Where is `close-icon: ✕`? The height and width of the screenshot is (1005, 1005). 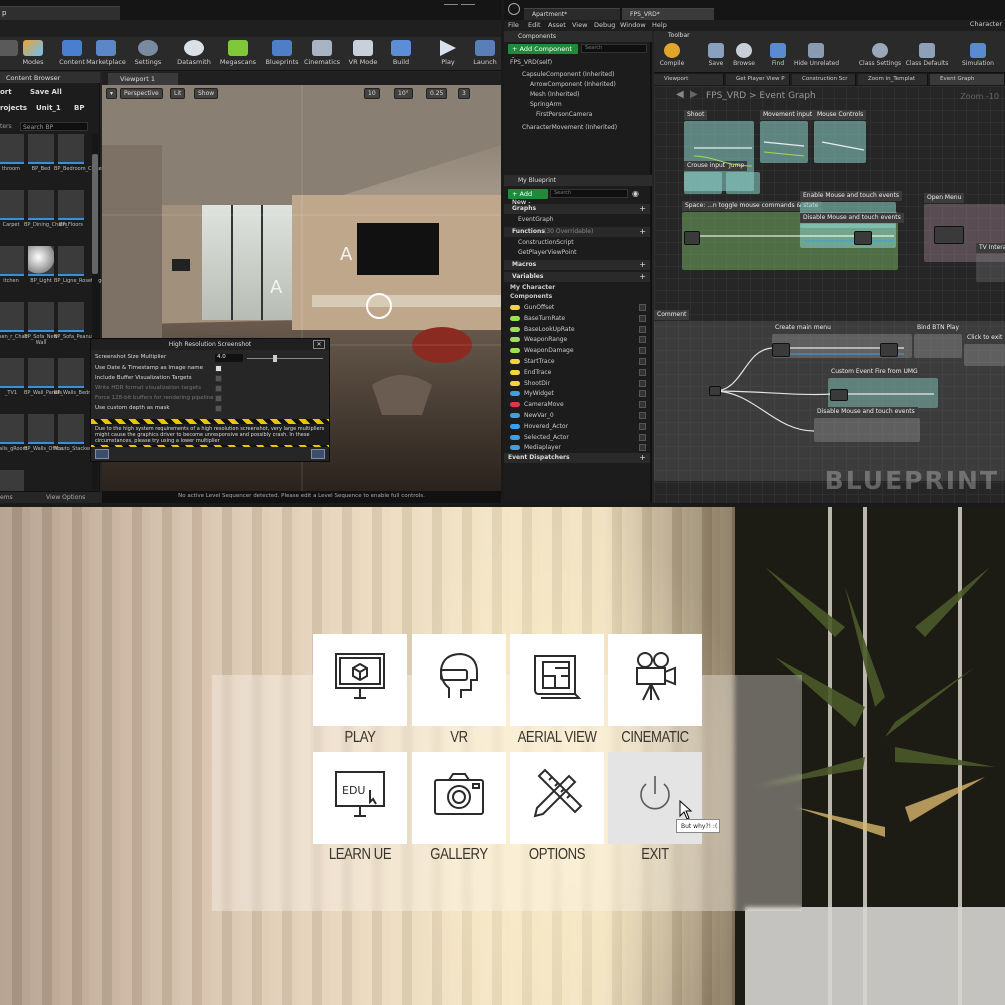
close-icon: ✕ is located at coordinates (319, 344).